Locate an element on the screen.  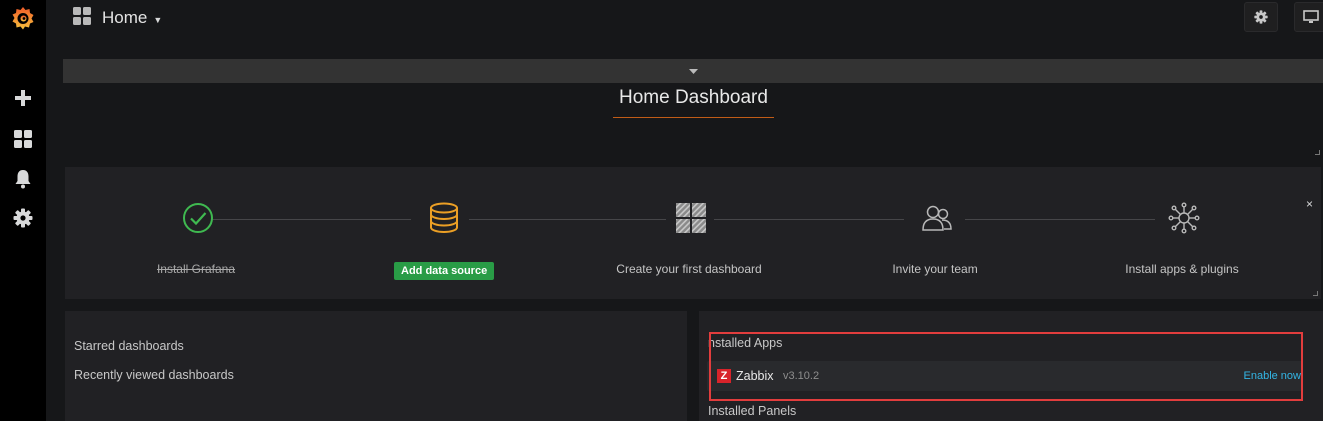
view-mode-button is located at coordinates (1308, 17).